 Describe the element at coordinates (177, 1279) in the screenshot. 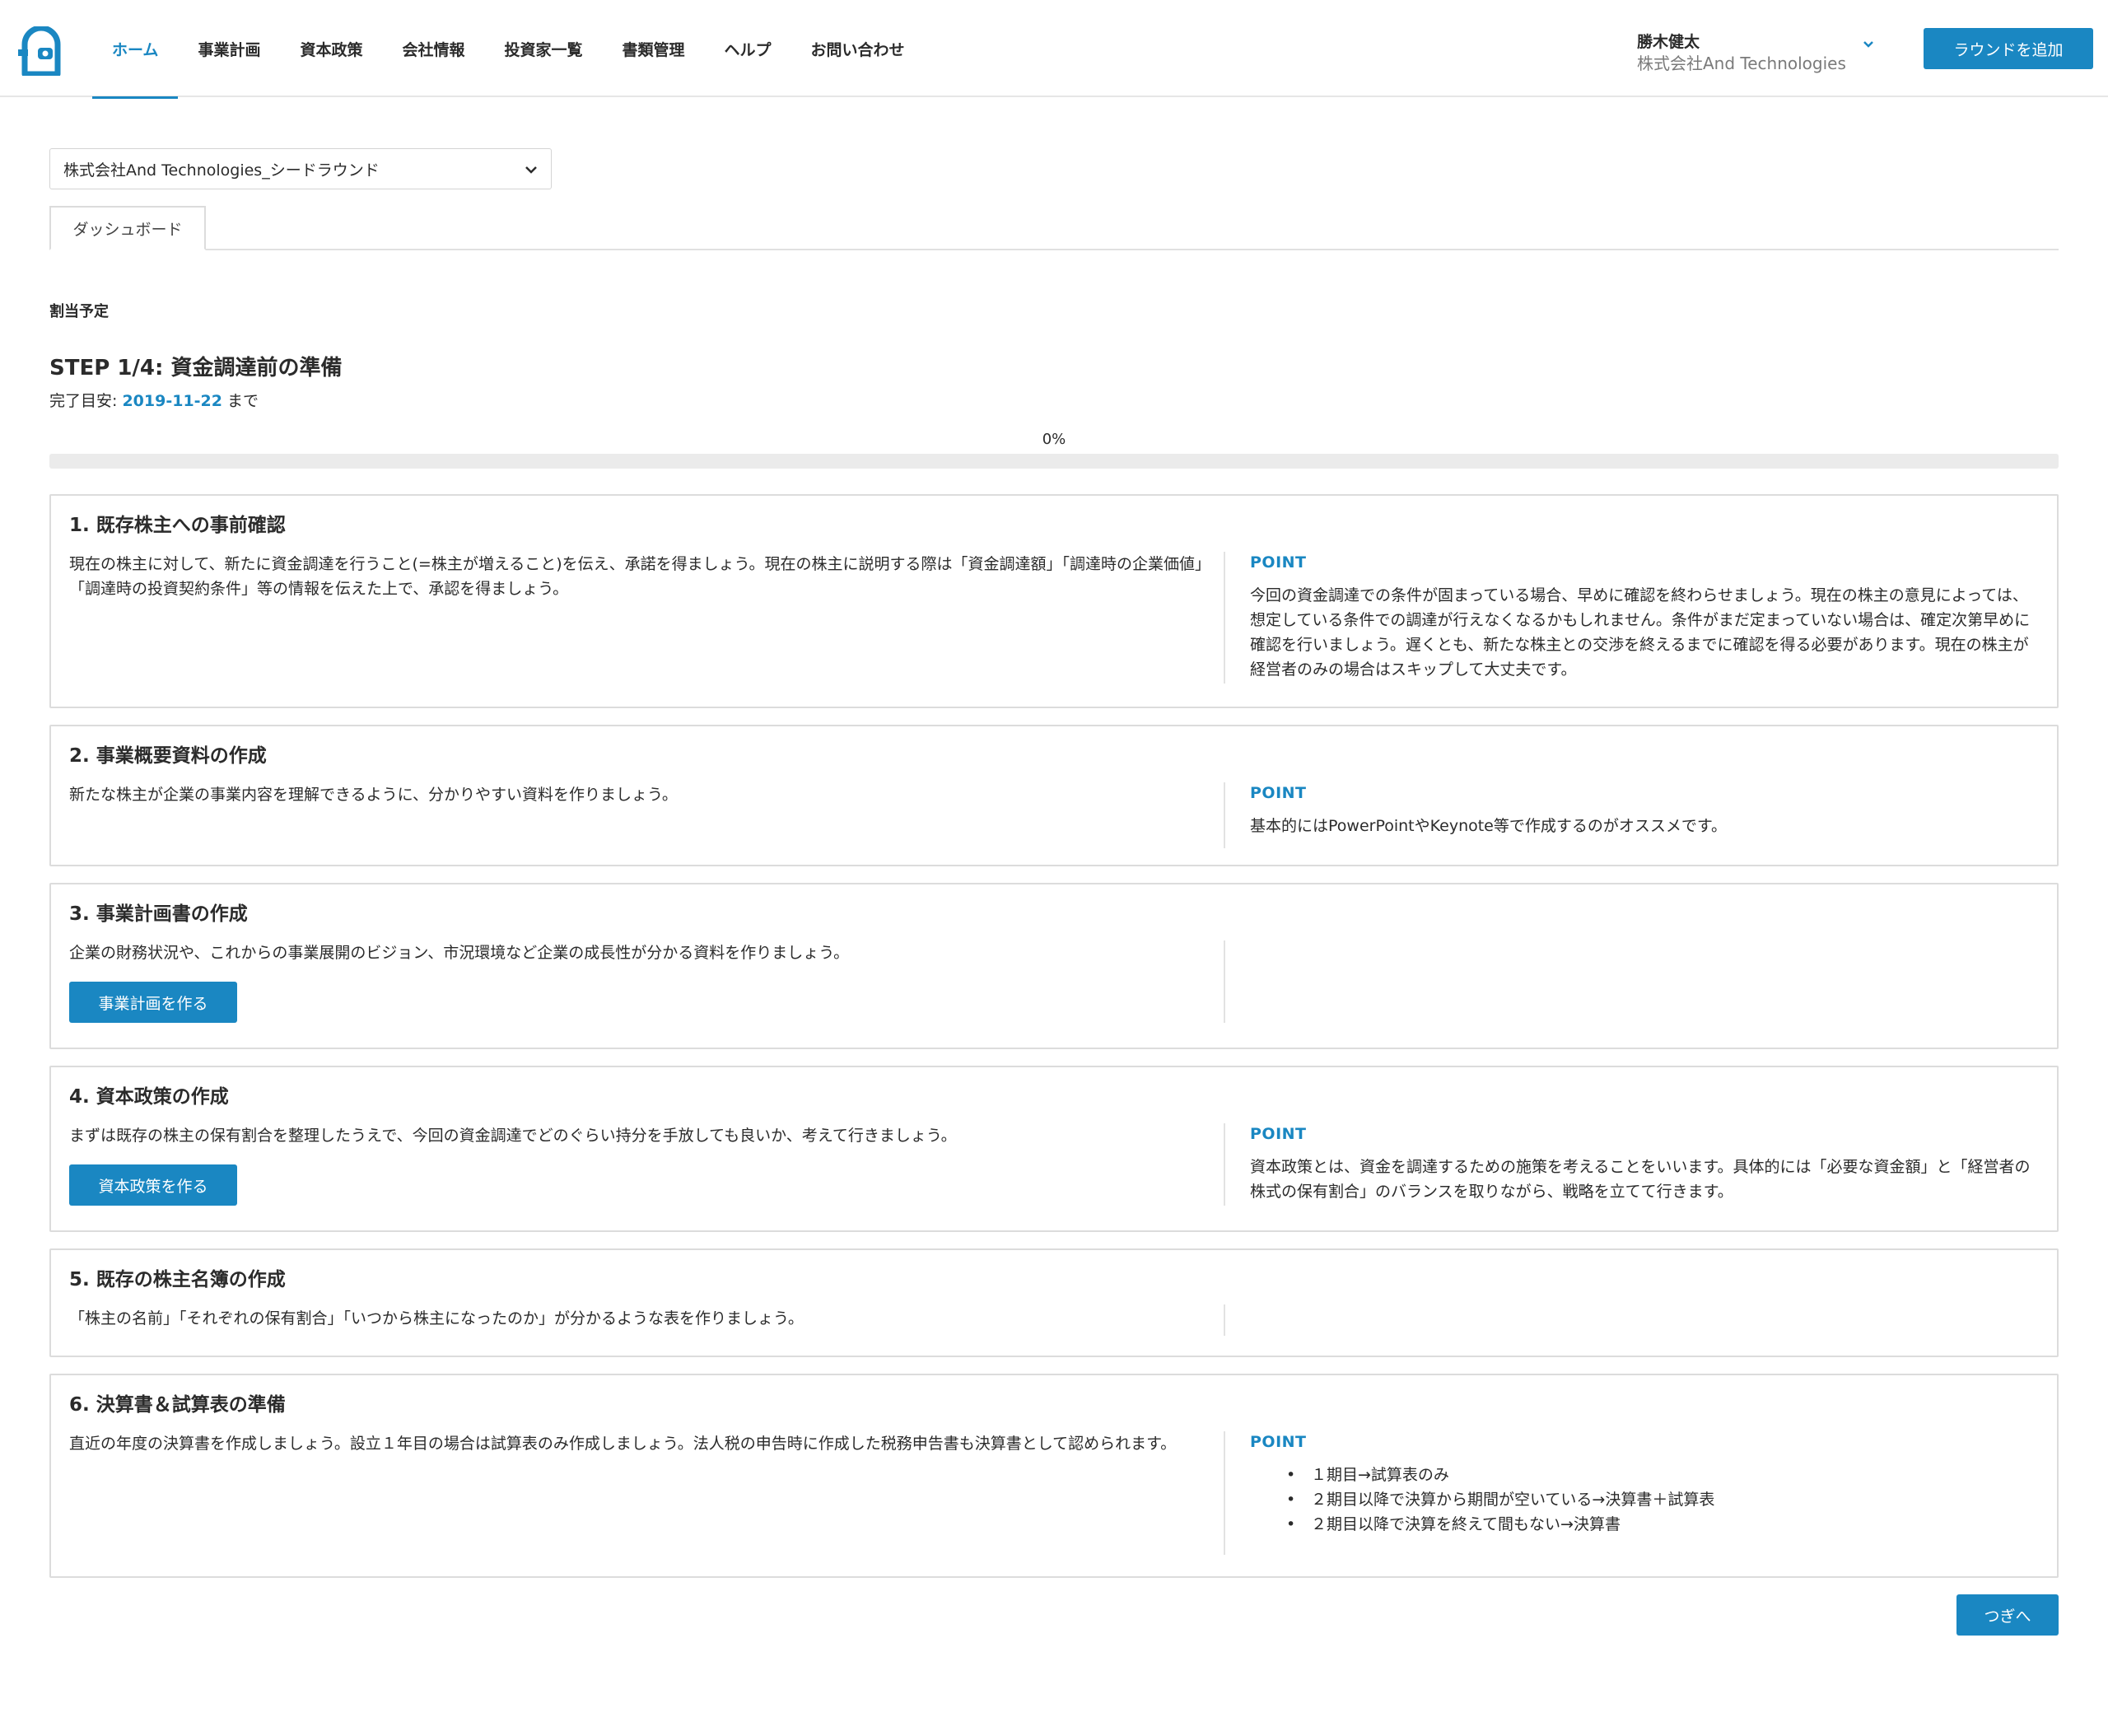

I see `task-title: 5. 既存の株主名簿の作成` at that location.